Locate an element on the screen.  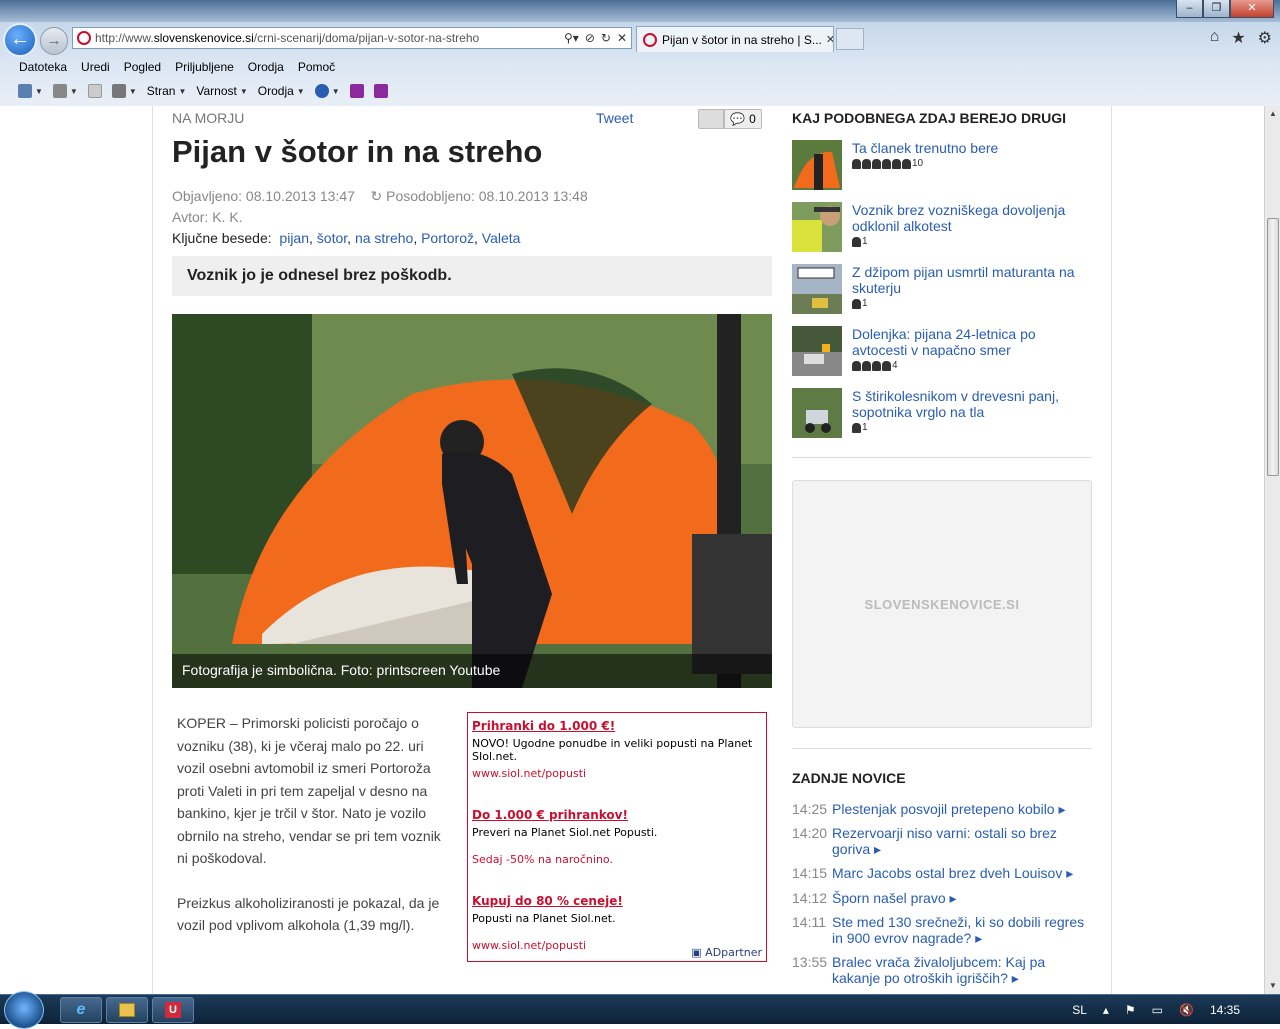
print-cmd: ▼ is located at coordinates (124, 91).